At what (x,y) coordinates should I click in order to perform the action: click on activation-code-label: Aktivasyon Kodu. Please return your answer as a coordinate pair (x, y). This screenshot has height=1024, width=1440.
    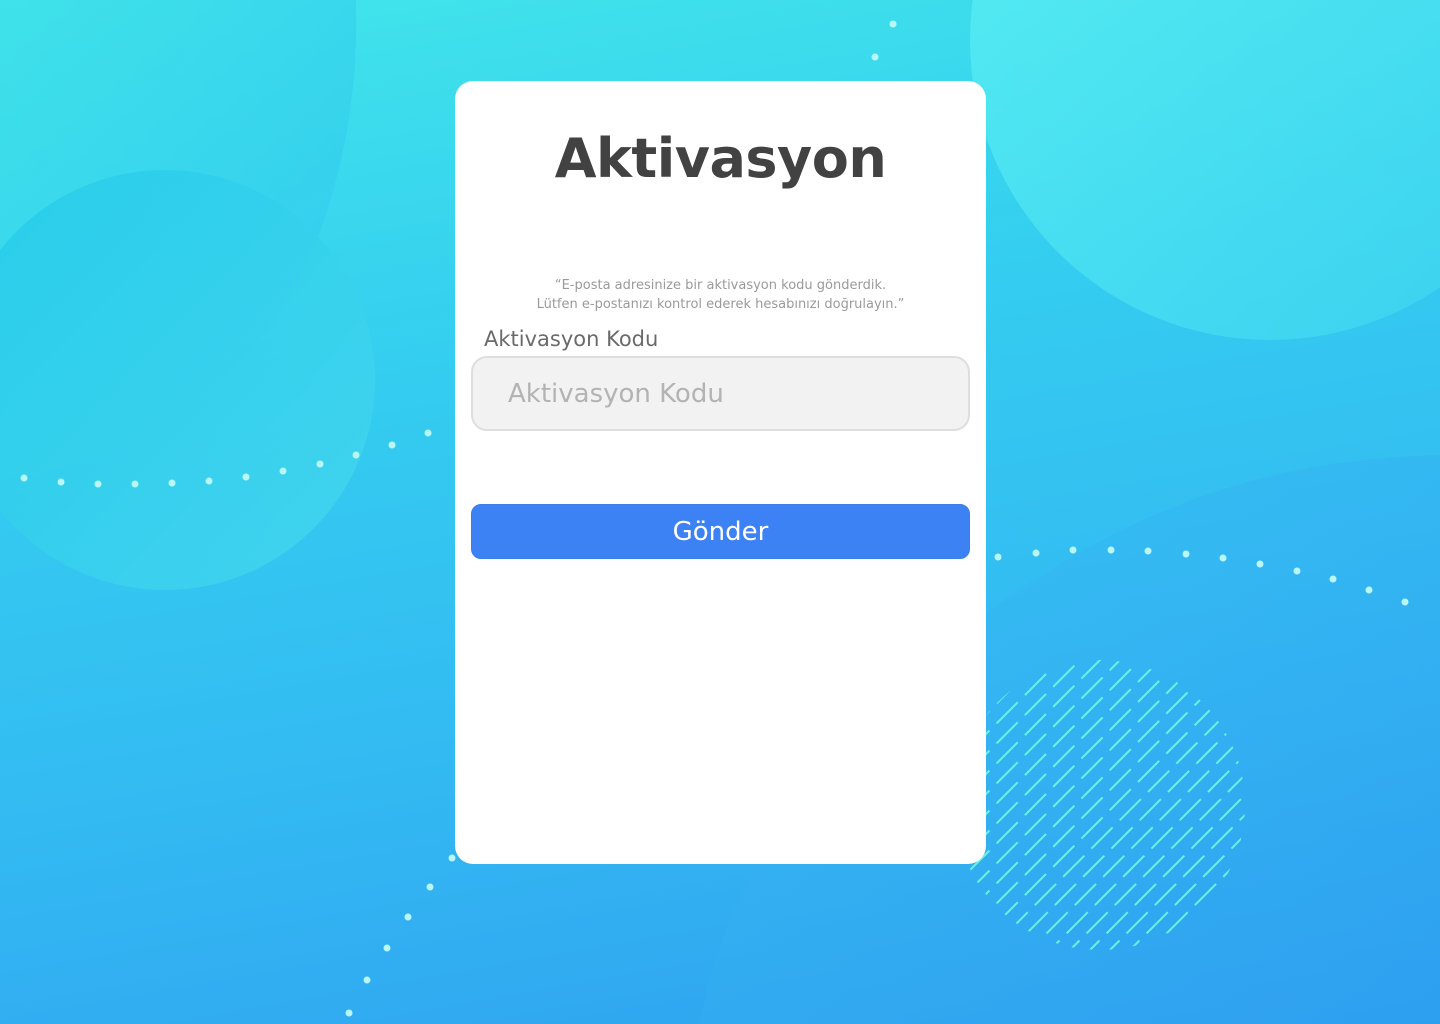
    Looking at the image, I should click on (571, 339).